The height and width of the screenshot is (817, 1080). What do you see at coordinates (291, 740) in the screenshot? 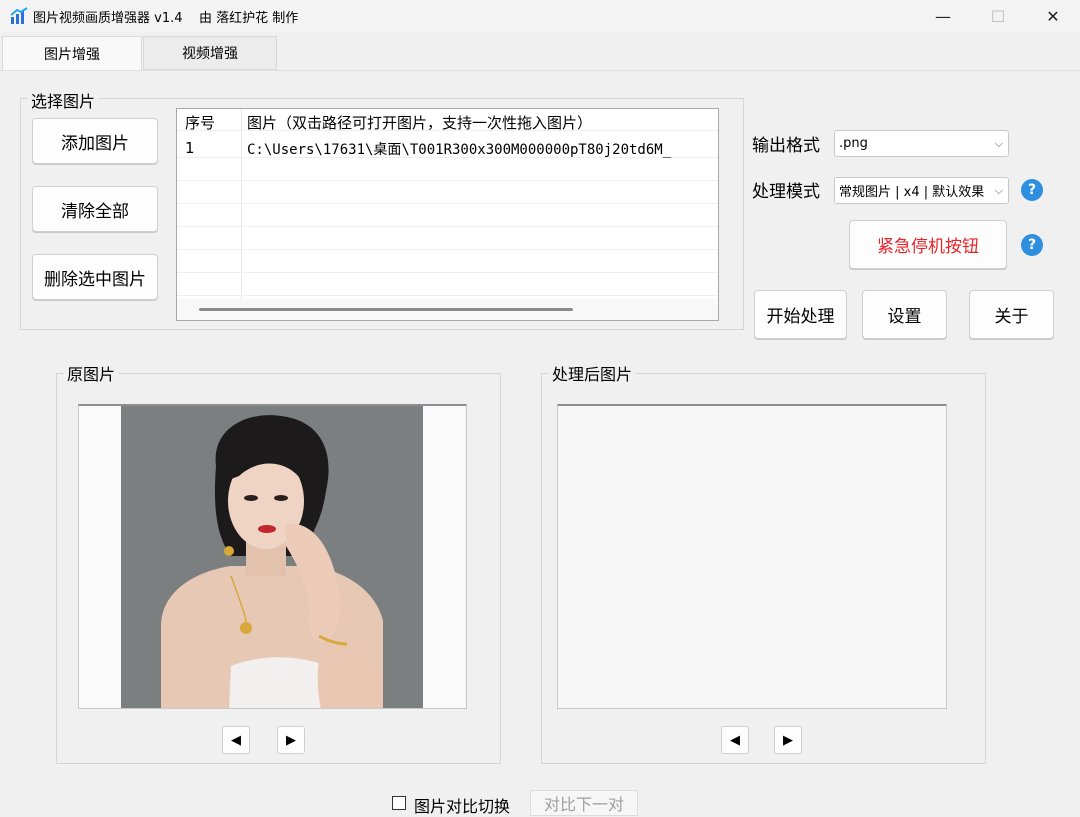
I see `original-next-button: ▶` at bounding box center [291, 740].